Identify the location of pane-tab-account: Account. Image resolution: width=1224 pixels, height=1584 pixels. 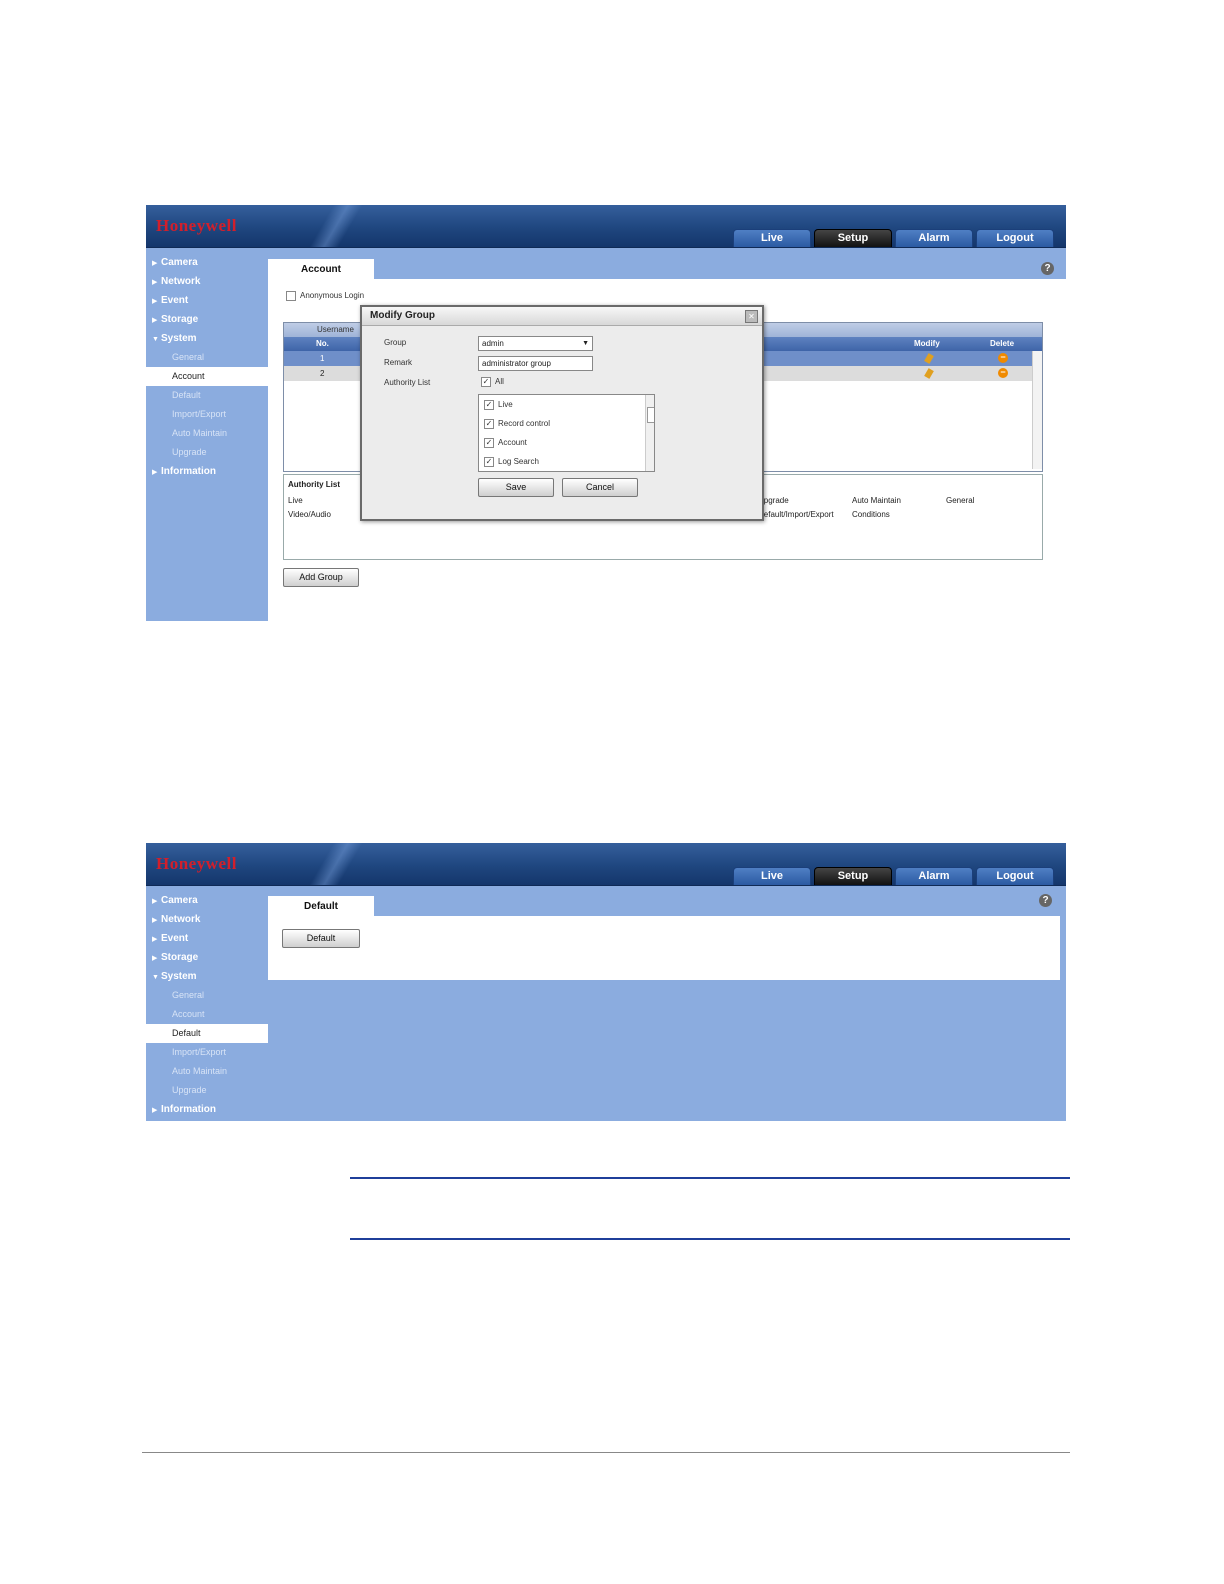
(321, 269).